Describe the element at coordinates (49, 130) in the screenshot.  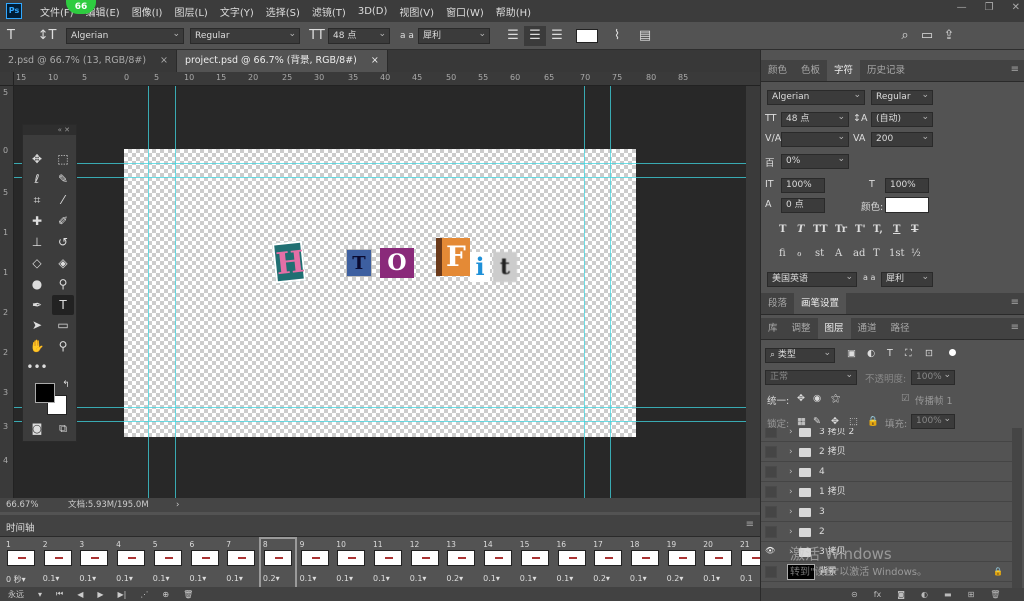
I see `toolbox-collapse-icon: « ✕` at that location.